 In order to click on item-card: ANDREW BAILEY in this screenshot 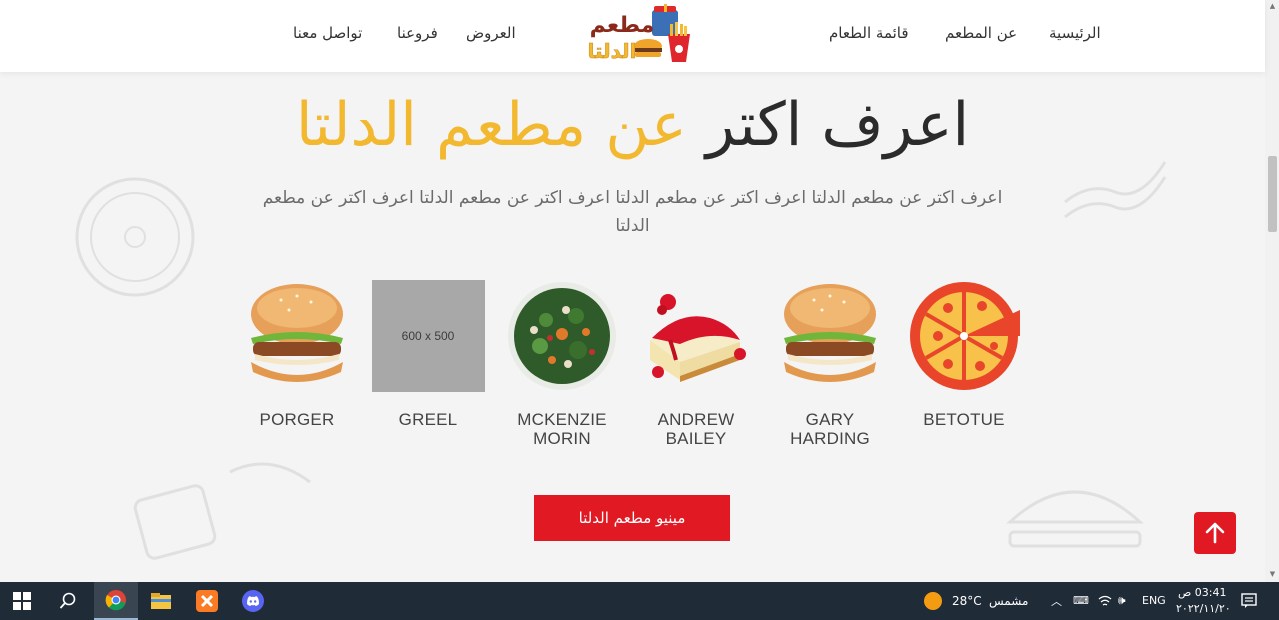, I will do `click(696, 364)`.